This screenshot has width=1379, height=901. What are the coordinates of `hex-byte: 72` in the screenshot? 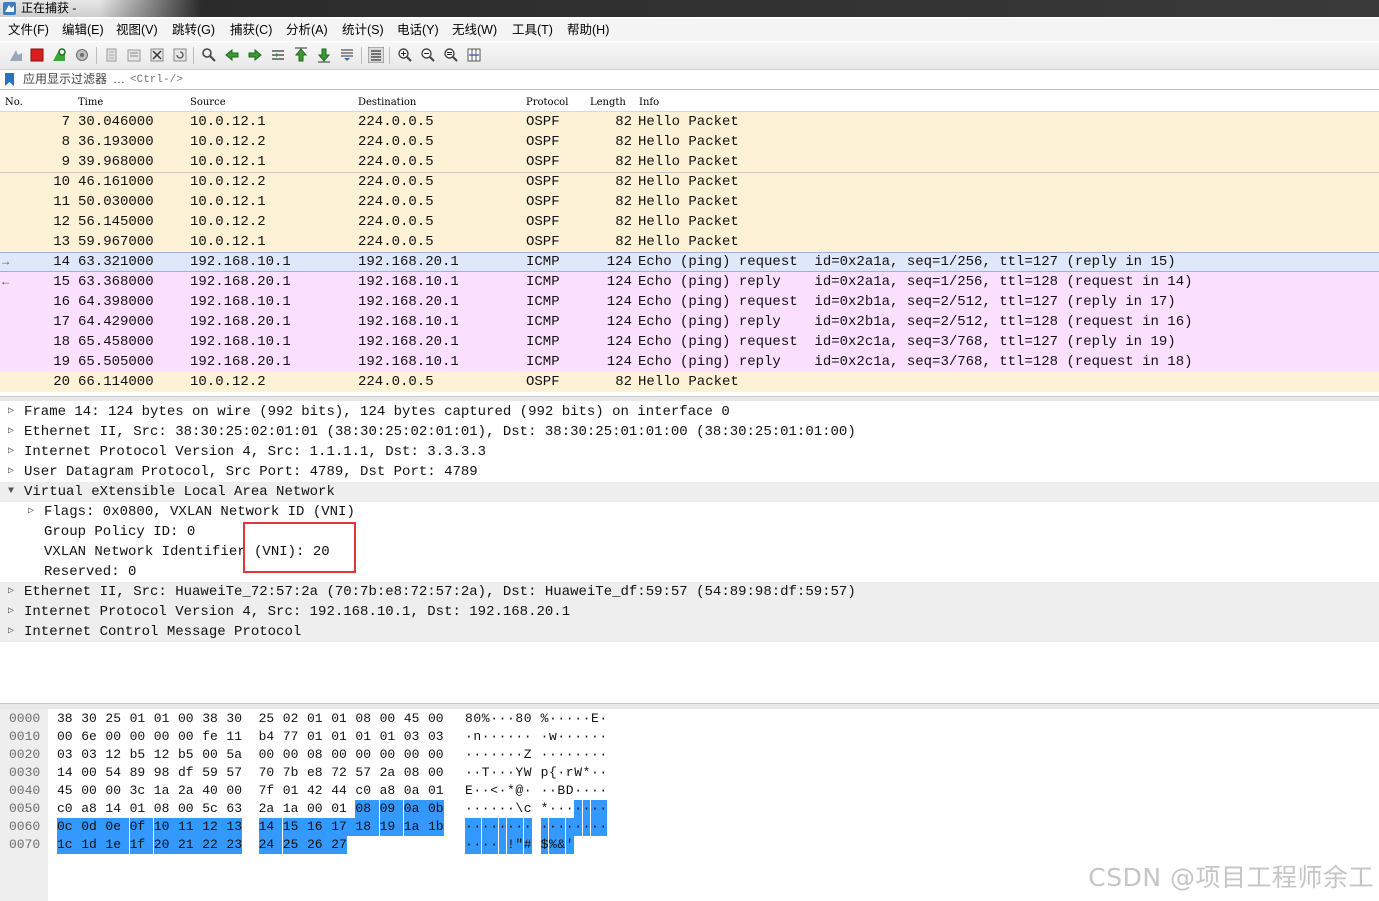 It's located at (339, 773).